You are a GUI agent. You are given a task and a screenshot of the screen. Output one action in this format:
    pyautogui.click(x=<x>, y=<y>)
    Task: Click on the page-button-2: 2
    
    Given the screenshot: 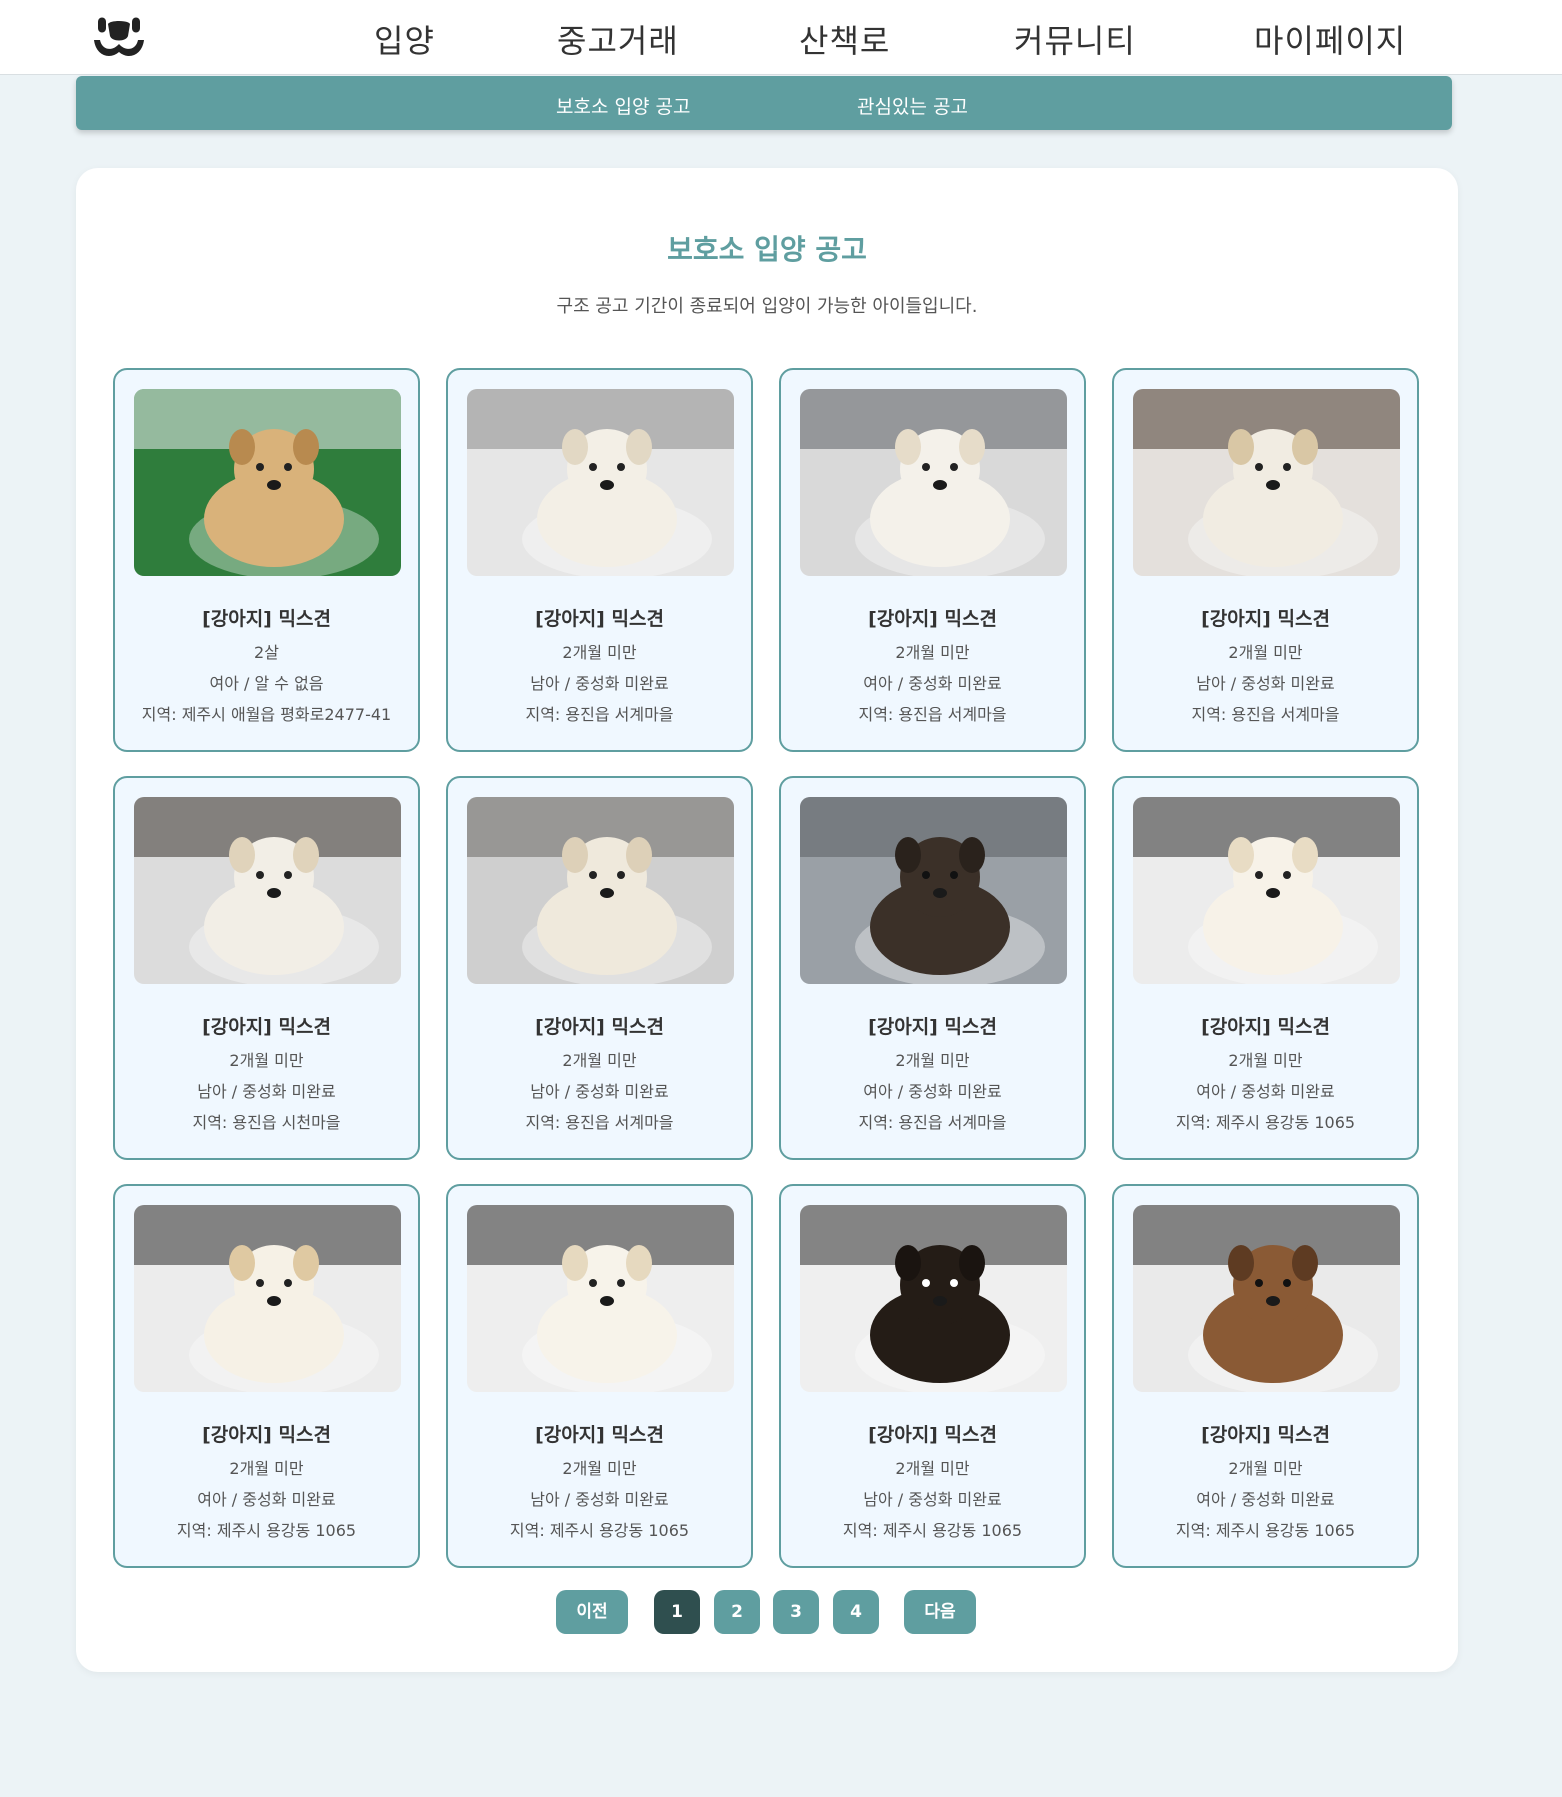 What is the action you would take?
    pyautogui.click(x=737, y=1612)
    